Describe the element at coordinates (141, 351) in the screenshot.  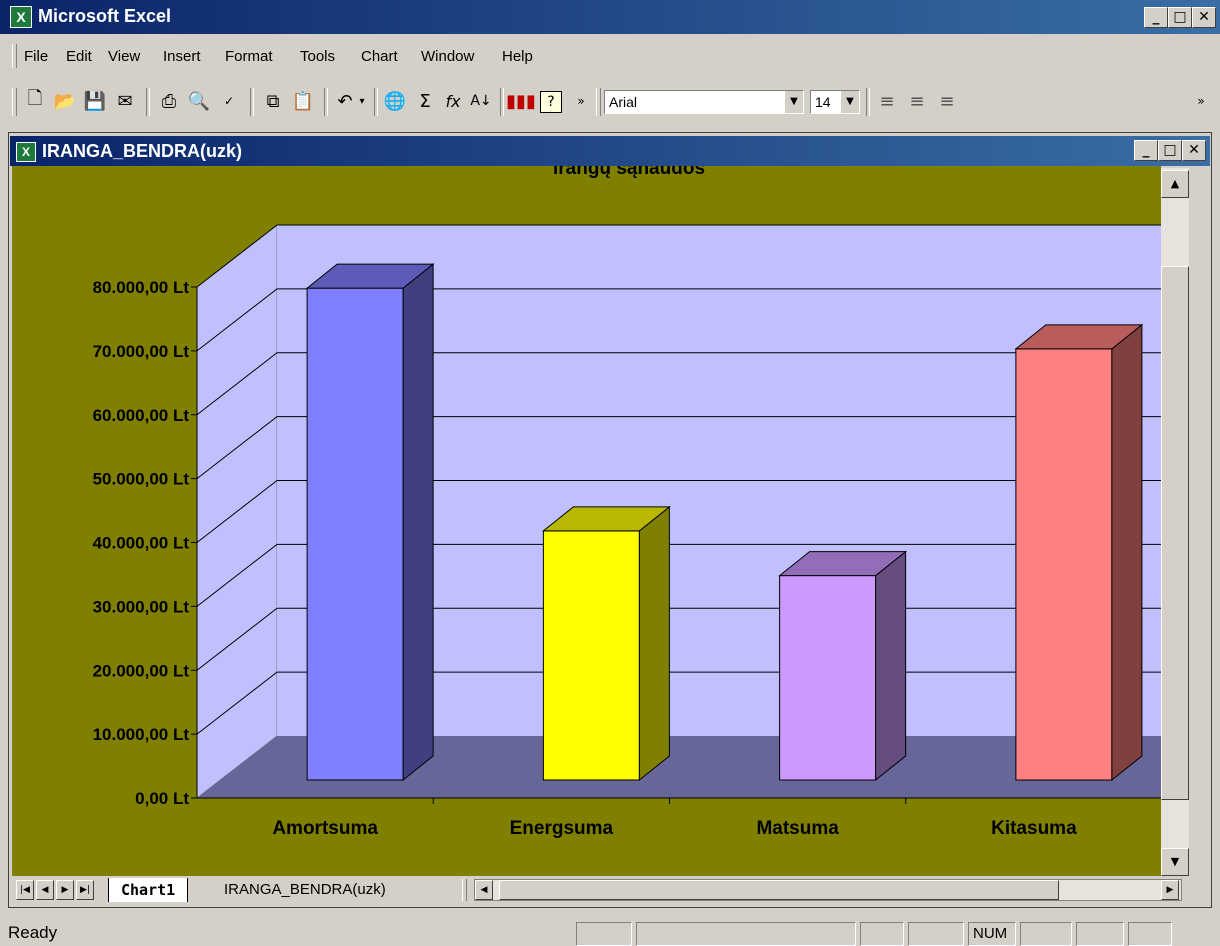
I see `y-tick-label: 70.000,00 Lt` at that location.